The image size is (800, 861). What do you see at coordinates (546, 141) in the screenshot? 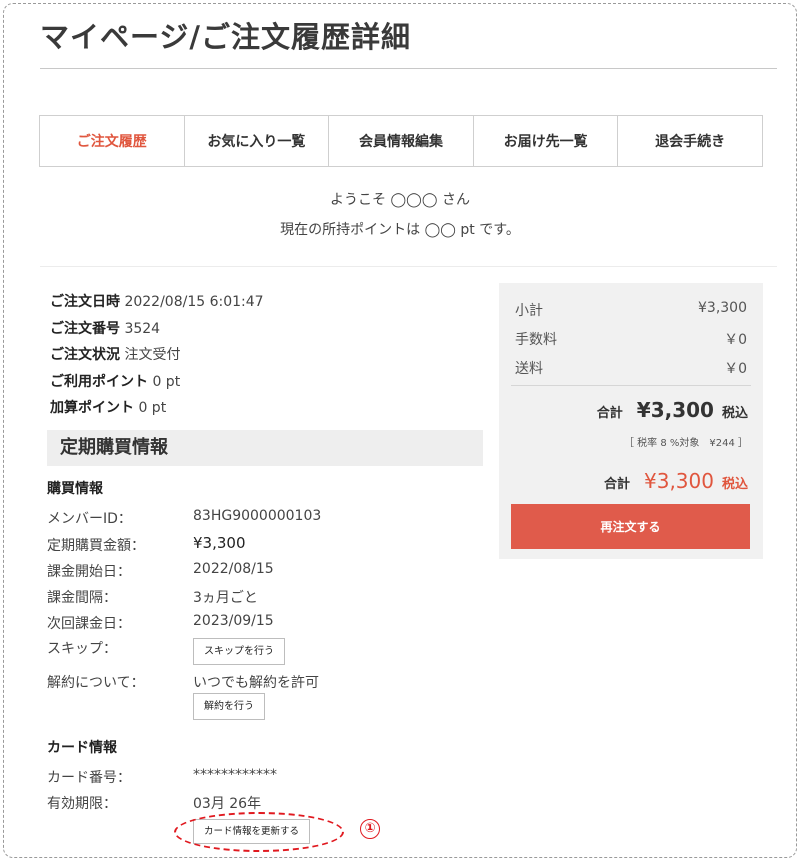
I see `tab-delivery-addresses: お届け先一覧` at bounding box center [546, 141].